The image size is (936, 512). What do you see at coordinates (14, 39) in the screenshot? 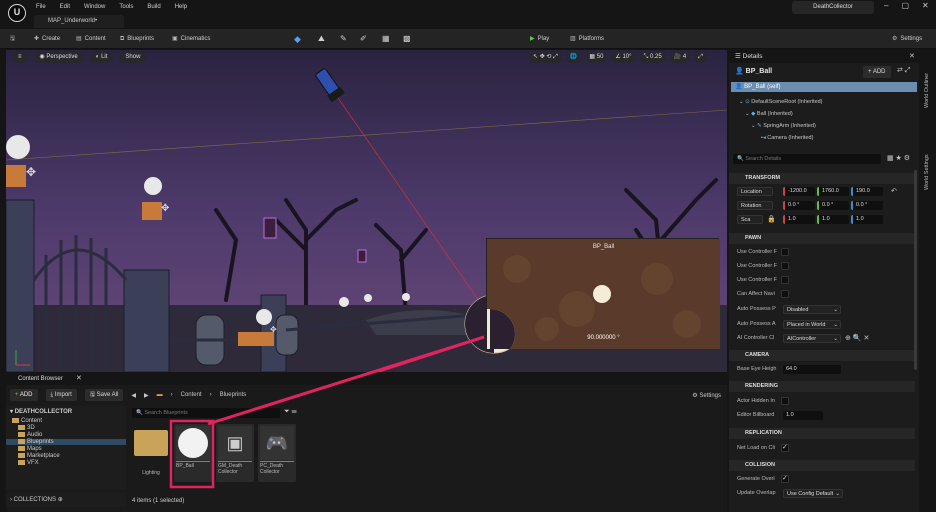
I see `save-icon: 🖫` at bounding box center [14, 39].